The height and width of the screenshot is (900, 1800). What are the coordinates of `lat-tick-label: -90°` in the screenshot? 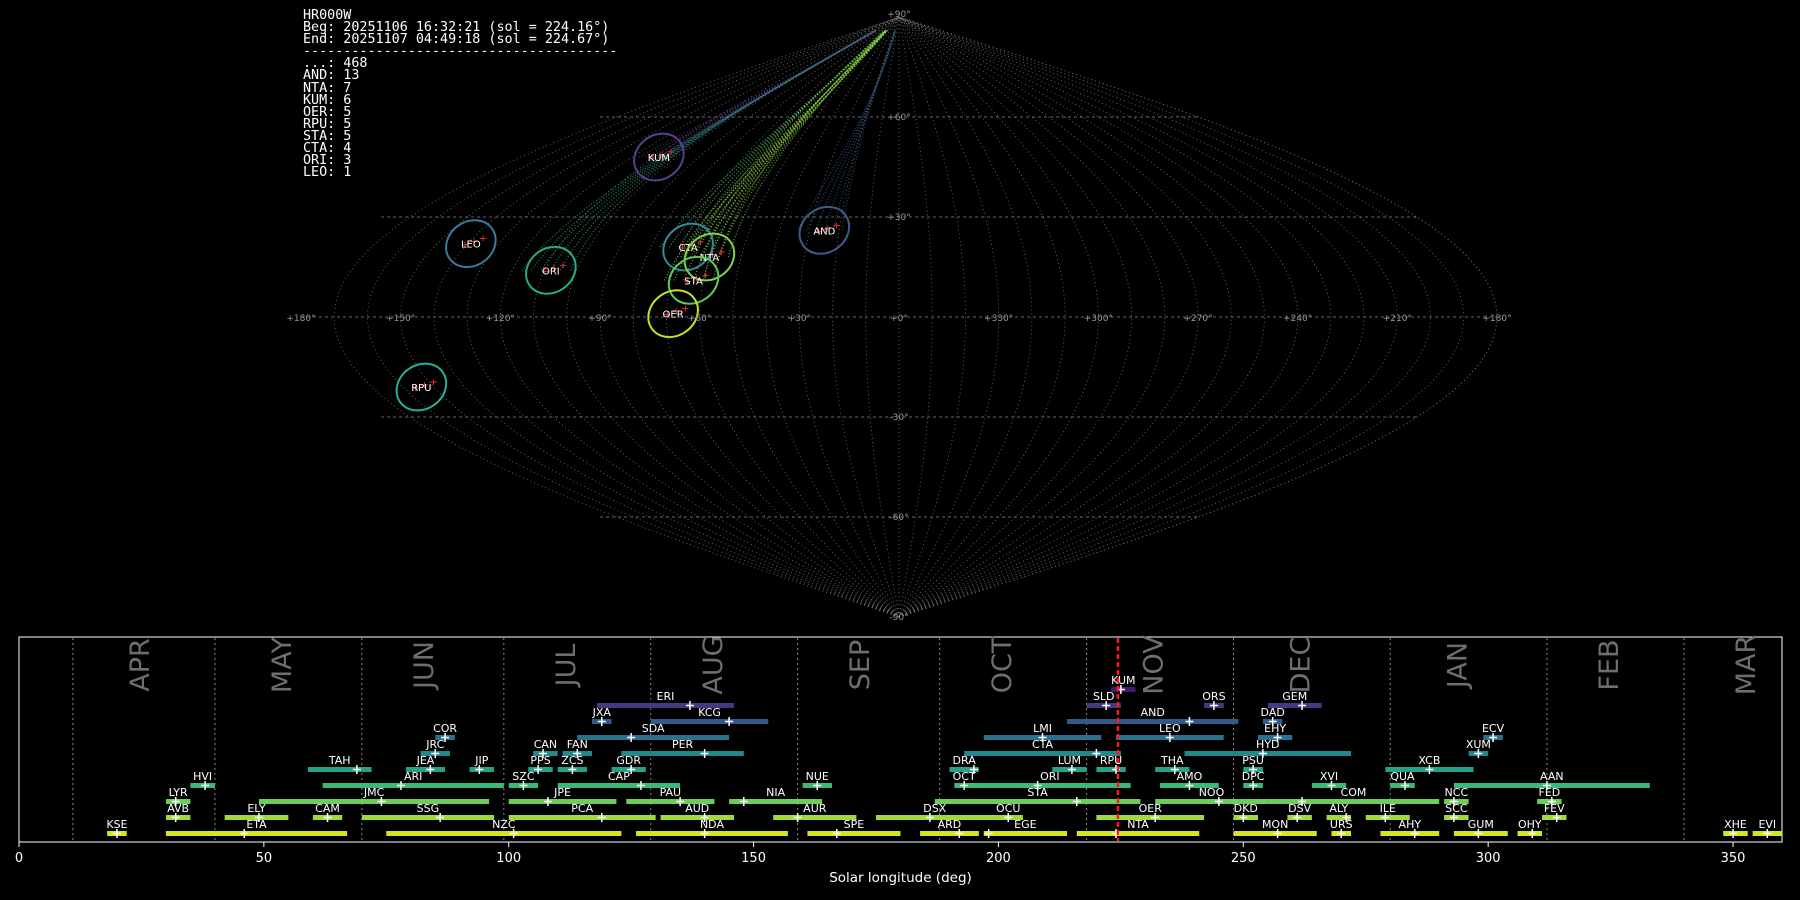 It's located at (898, 618).